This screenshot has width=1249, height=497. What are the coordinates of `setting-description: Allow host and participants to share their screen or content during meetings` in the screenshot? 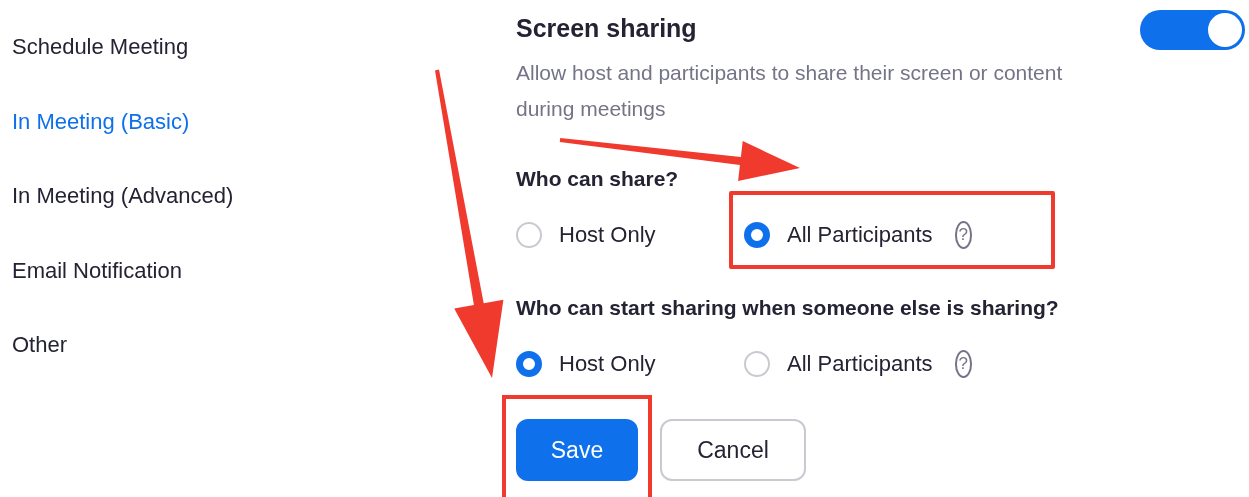 It's located at (790, 91).